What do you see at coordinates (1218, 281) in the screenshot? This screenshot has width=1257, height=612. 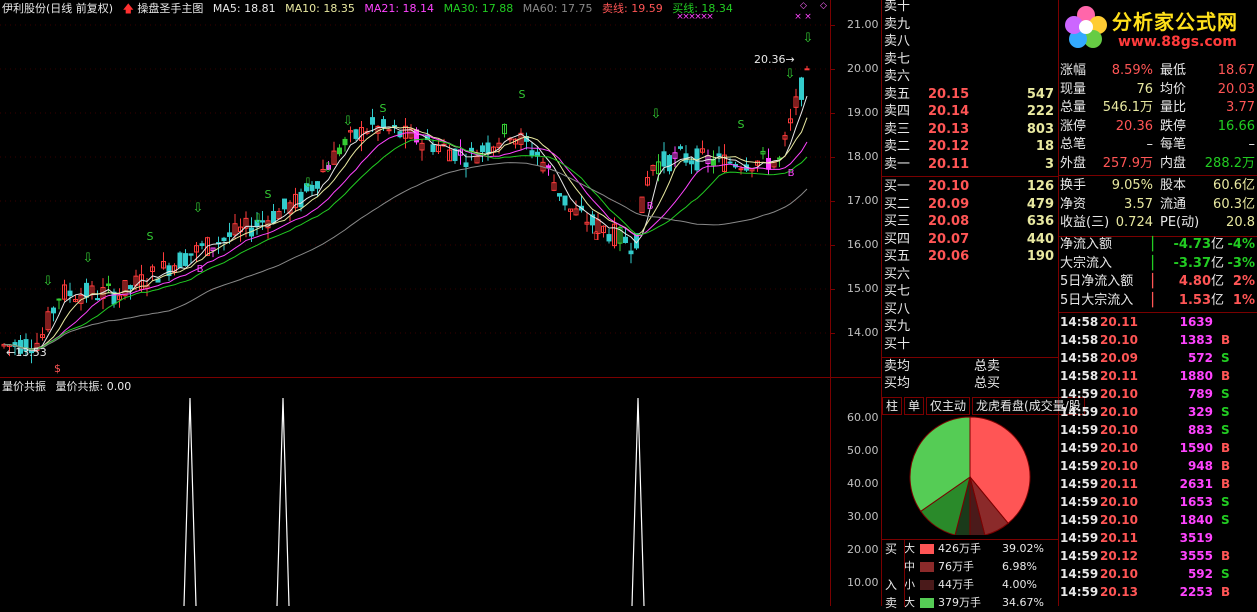 I see `flow-unit: 亿` at bounding box center [1218, 281].